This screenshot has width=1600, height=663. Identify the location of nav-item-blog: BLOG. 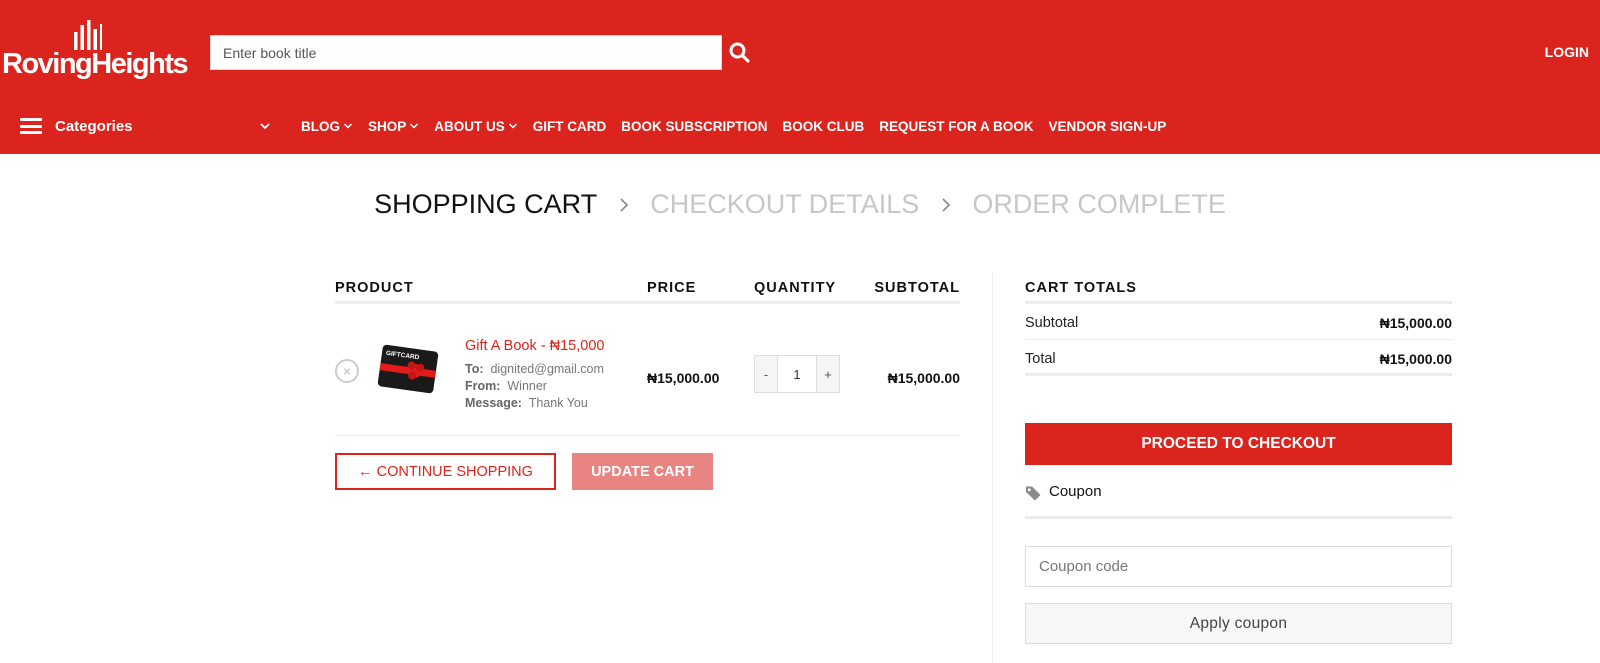
(327, 126).